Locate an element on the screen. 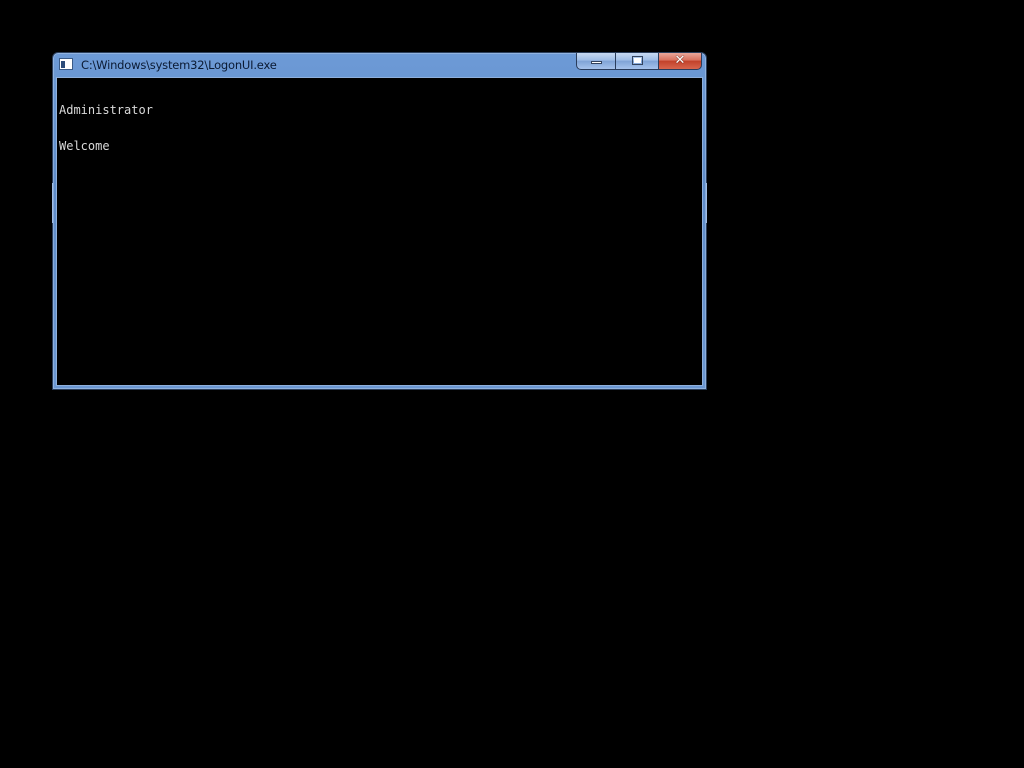  title-bar: C:\Windows\system32\LogonUI.exe ✕ is located at coordinates (379, 65).